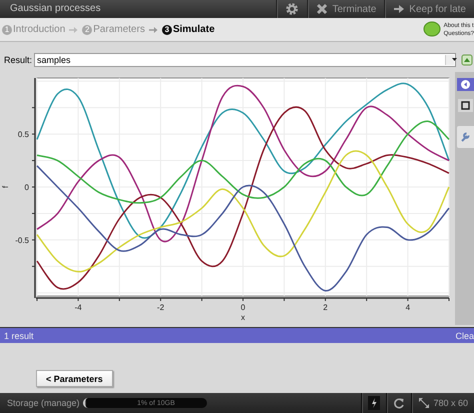  I want to click on back-icon, so click(465, 84).